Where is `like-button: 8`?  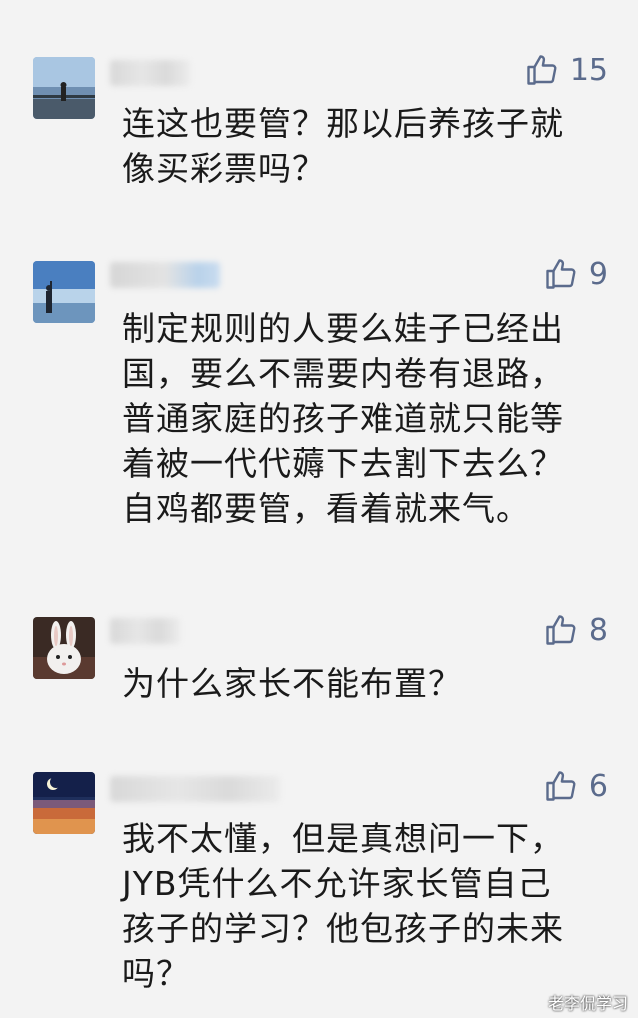 like-button: 8 is located at coordinates (575, 630).